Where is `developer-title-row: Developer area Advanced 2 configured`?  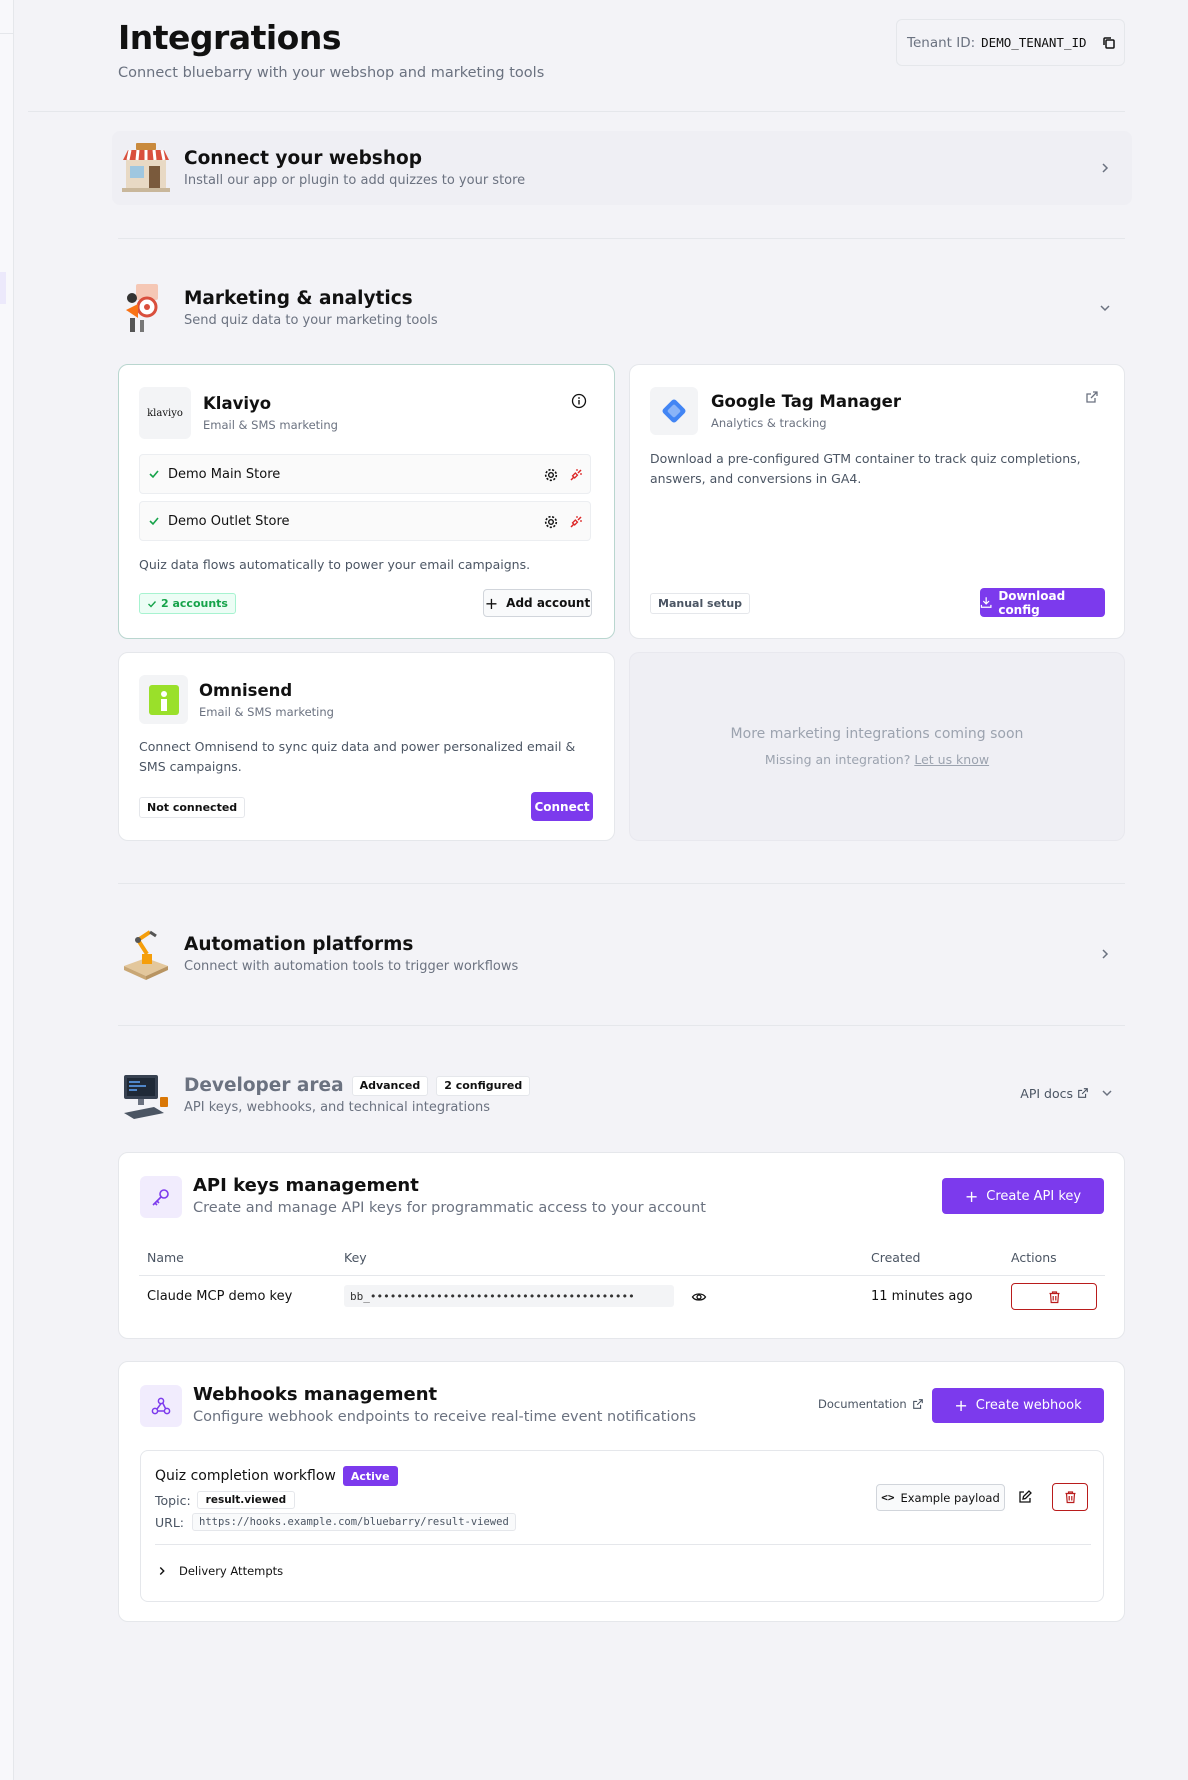 developer-title-row: Developer area Advanced 2 configured is located at coordinates (357, 1085).